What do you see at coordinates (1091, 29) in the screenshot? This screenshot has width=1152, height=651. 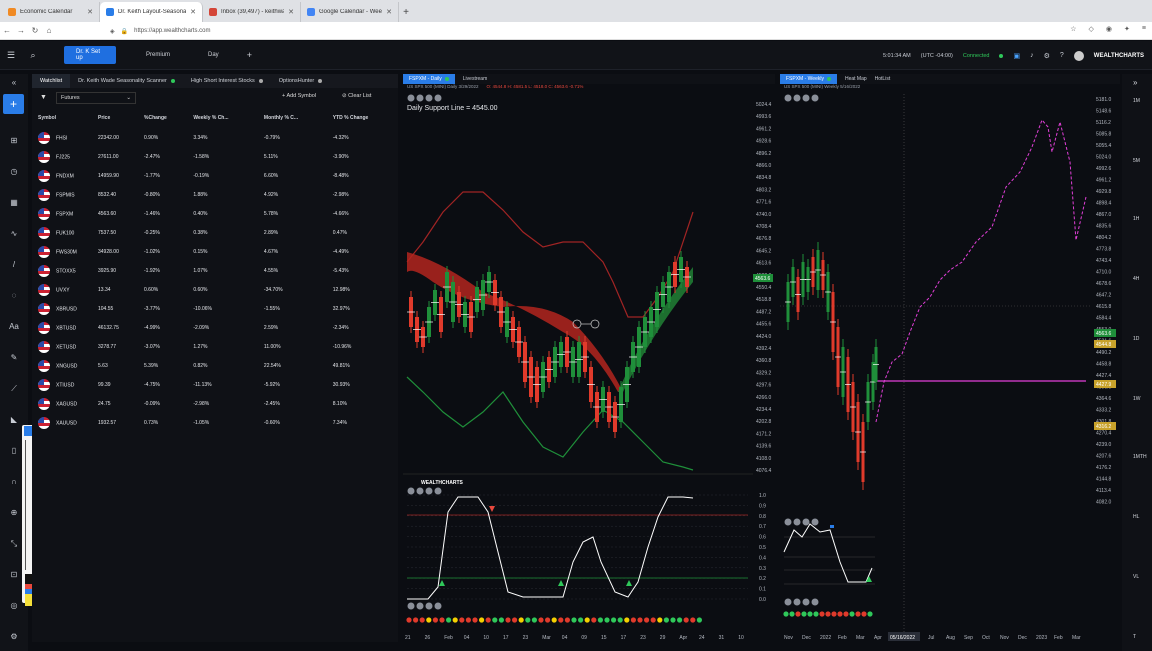 I see `pocket-icon: ◇` at bounding box center [1091, 29].